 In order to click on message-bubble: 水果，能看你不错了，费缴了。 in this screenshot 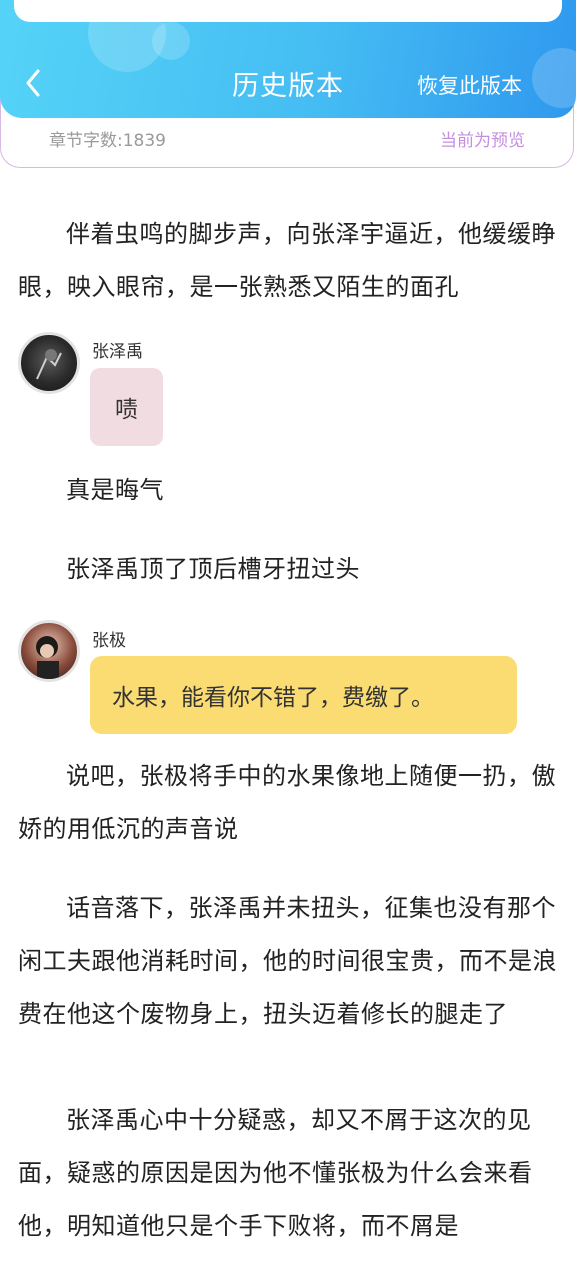, I will do `click(303, 695)`.